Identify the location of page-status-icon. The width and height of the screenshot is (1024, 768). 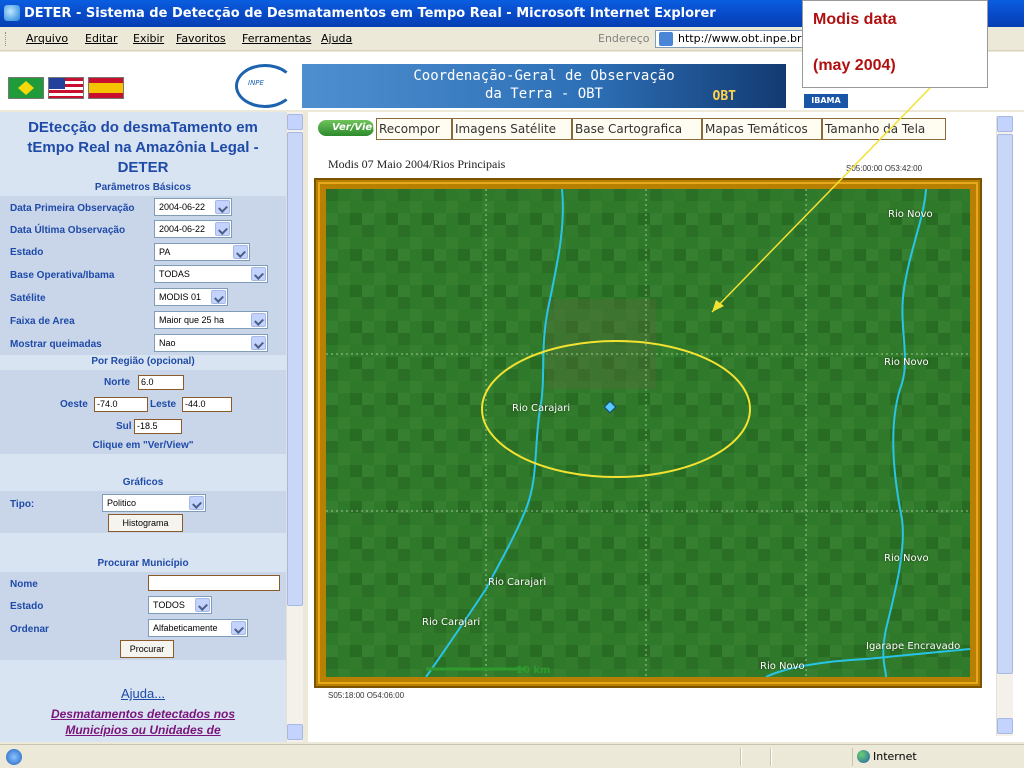
(14, 757).